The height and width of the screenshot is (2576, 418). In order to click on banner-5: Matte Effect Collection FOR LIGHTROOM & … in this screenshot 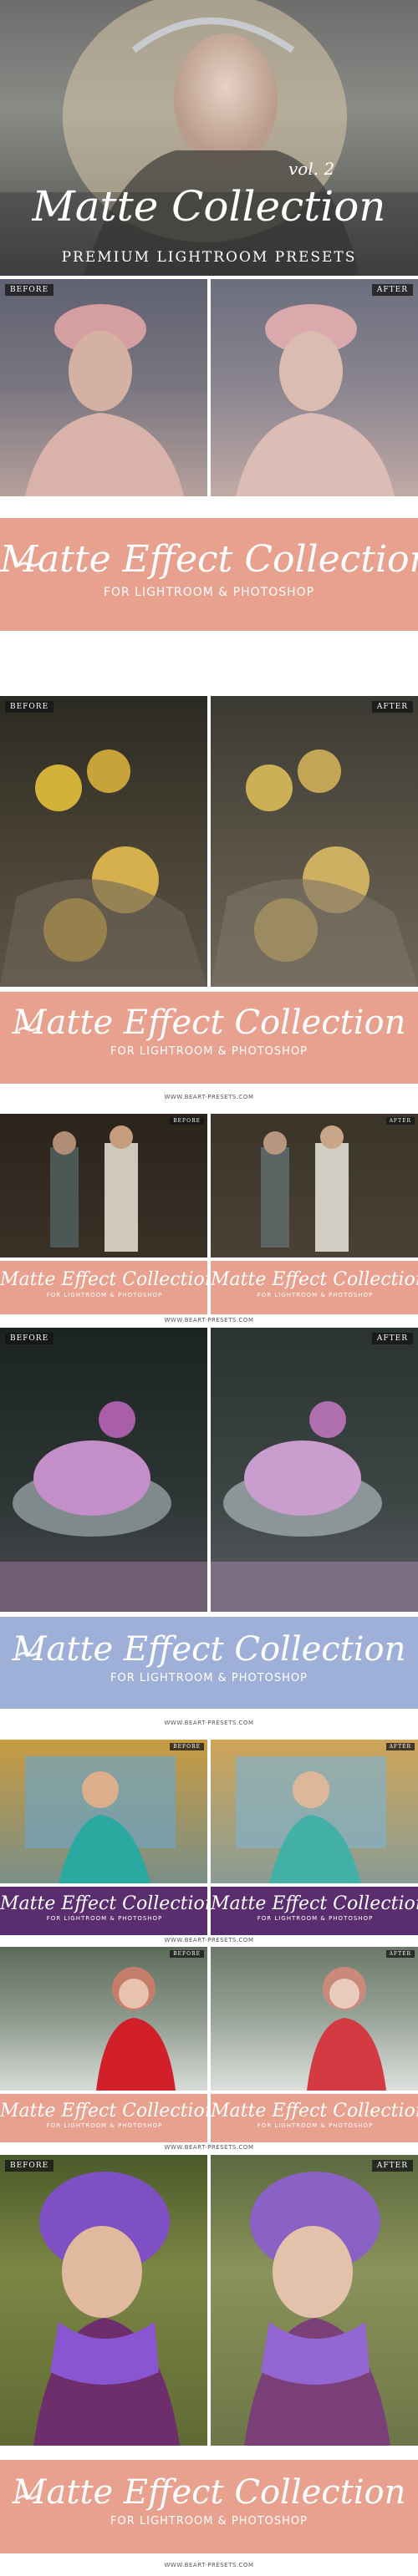, I will do `click(209, 1911)`.